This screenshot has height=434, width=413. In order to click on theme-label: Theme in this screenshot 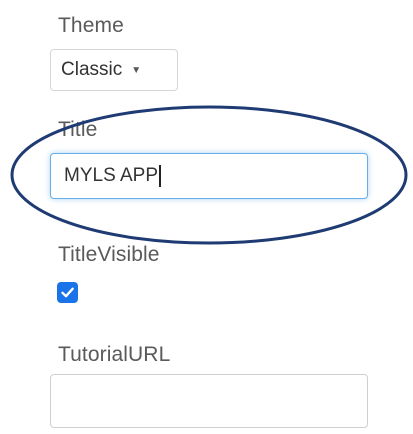, I will do `click(91, 25)`.